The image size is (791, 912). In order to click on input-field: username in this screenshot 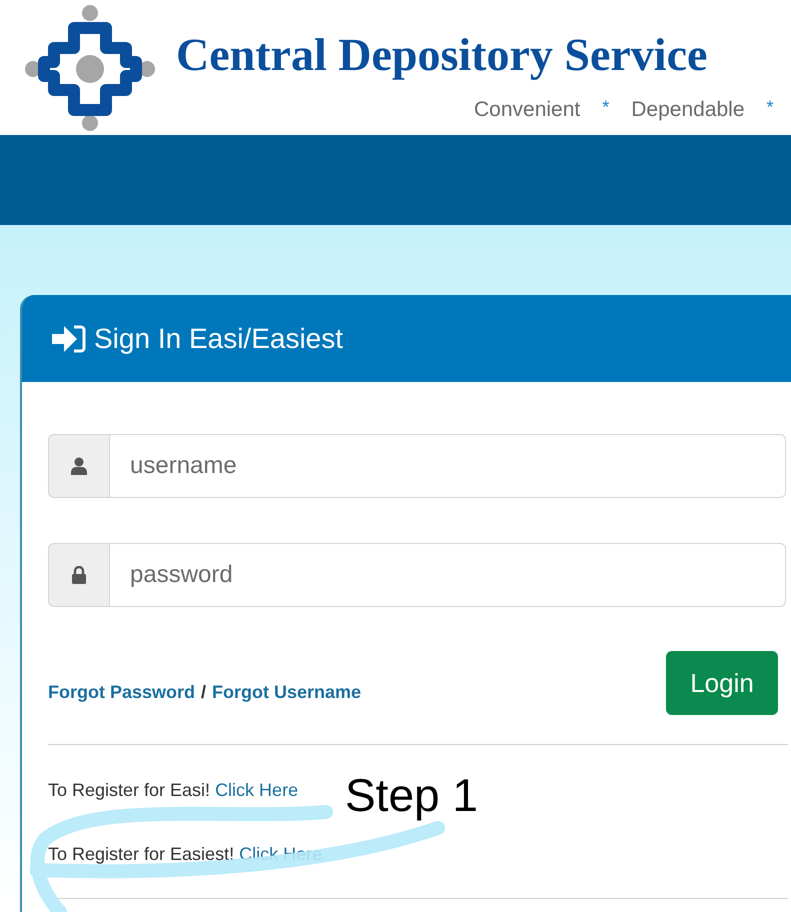, I will do `click(448, 466)`.